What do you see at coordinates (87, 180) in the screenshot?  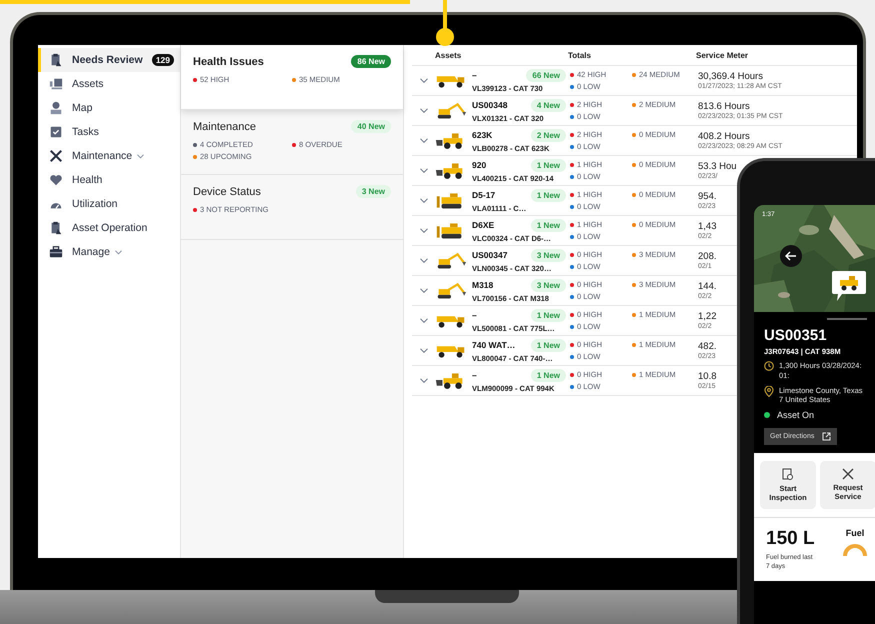 I see `nav-label: Health` at bounding box center [87, 180].